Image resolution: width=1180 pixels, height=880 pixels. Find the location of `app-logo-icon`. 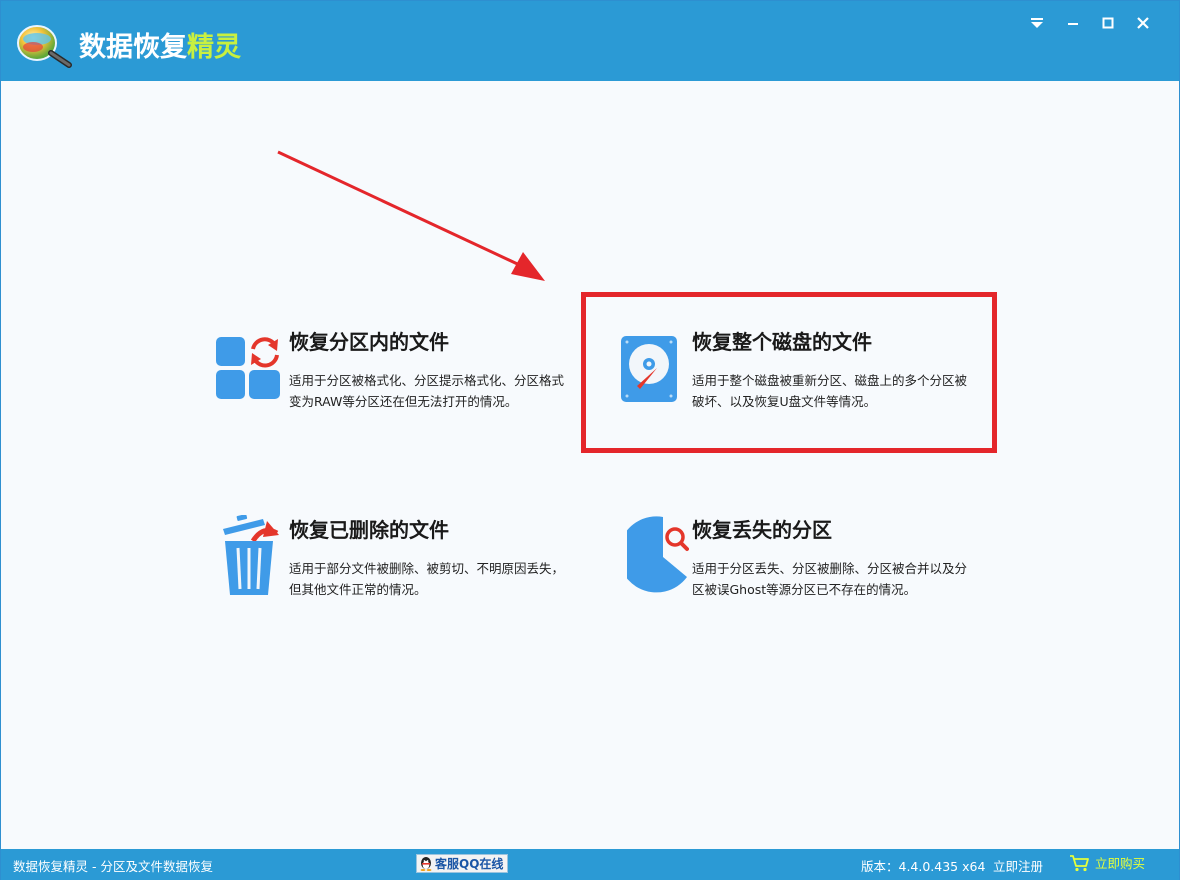

app-logo-icon is located at coordinates (44, 46).